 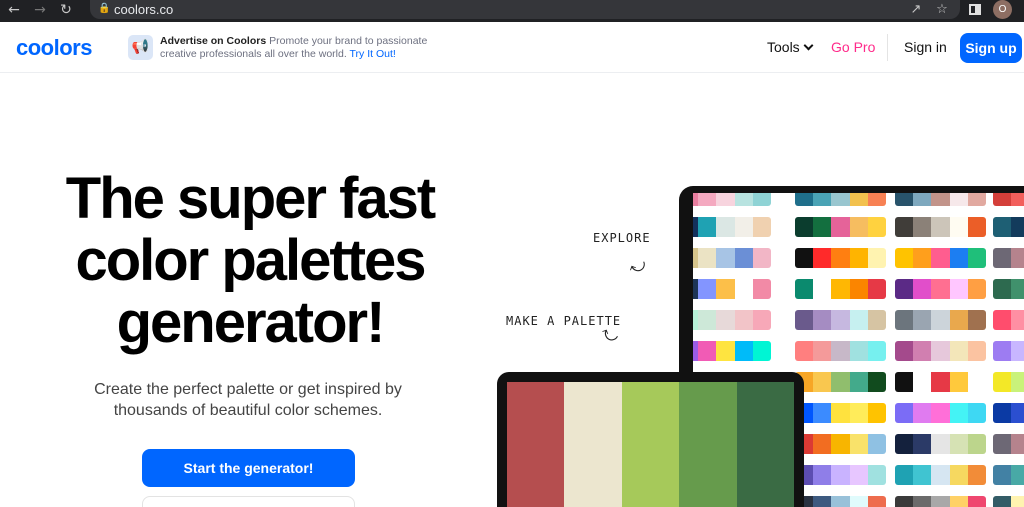 I want to click on start-generator-button: Start the generator!, so click(x=248, y=468).